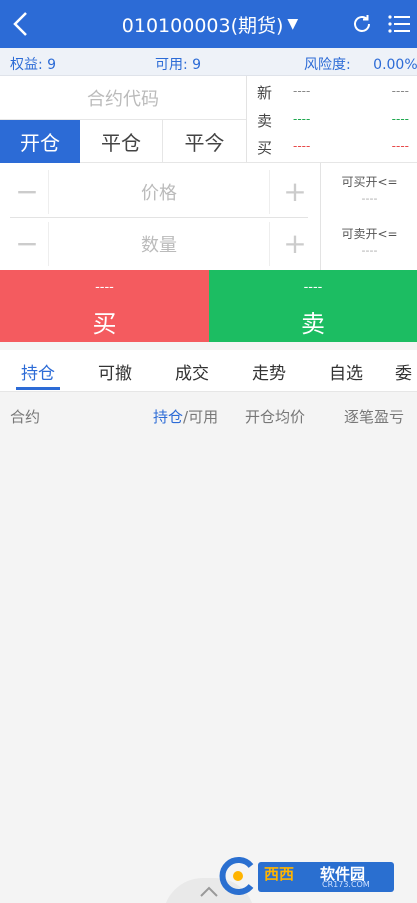 The image size is (417, 903). Describe the element at coordinates (208, 62) in the screenshot. I see `account-summary: 权益: 9 可用: 9 风险度: 0.00%` at that location.